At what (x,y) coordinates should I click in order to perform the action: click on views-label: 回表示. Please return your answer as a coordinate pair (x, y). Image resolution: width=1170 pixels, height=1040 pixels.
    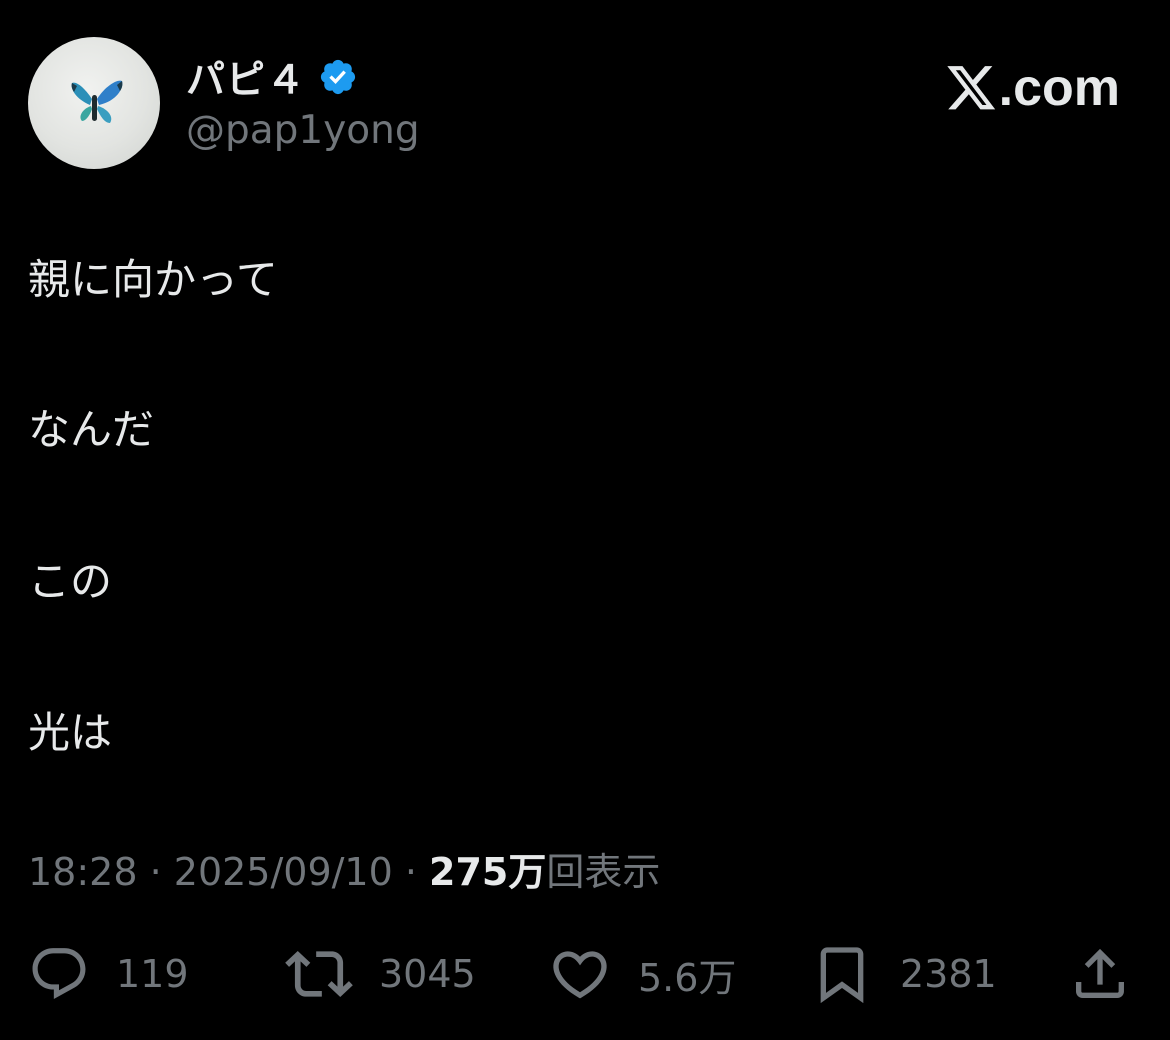
    Looking at the image, I should click on (603, 872).